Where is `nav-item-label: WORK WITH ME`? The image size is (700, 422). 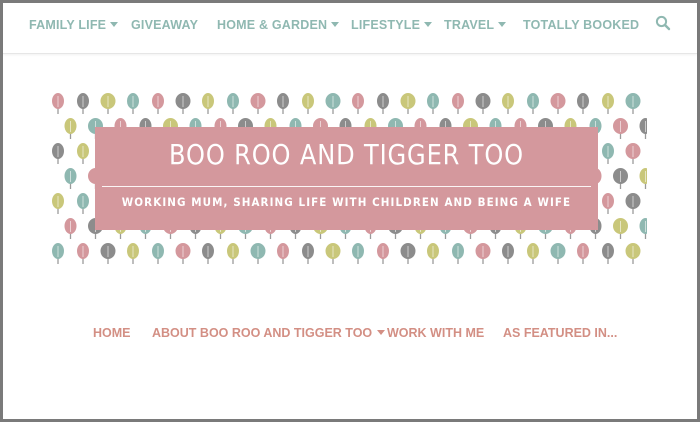
nav-item-label: WORK WITH ME is located at coordinates (436, 333).